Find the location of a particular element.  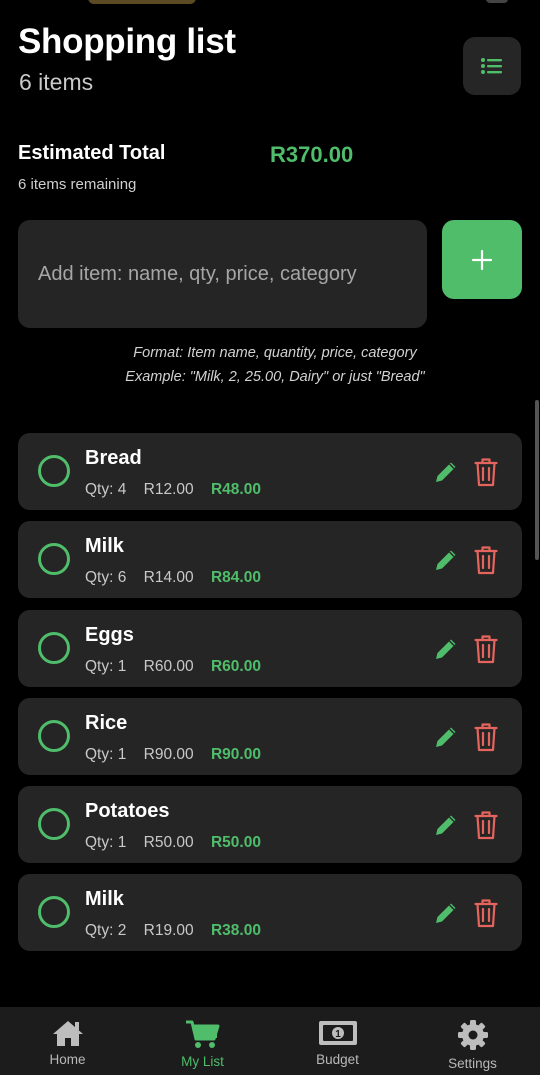

gear-icon is located at coordinates (472, 1035).